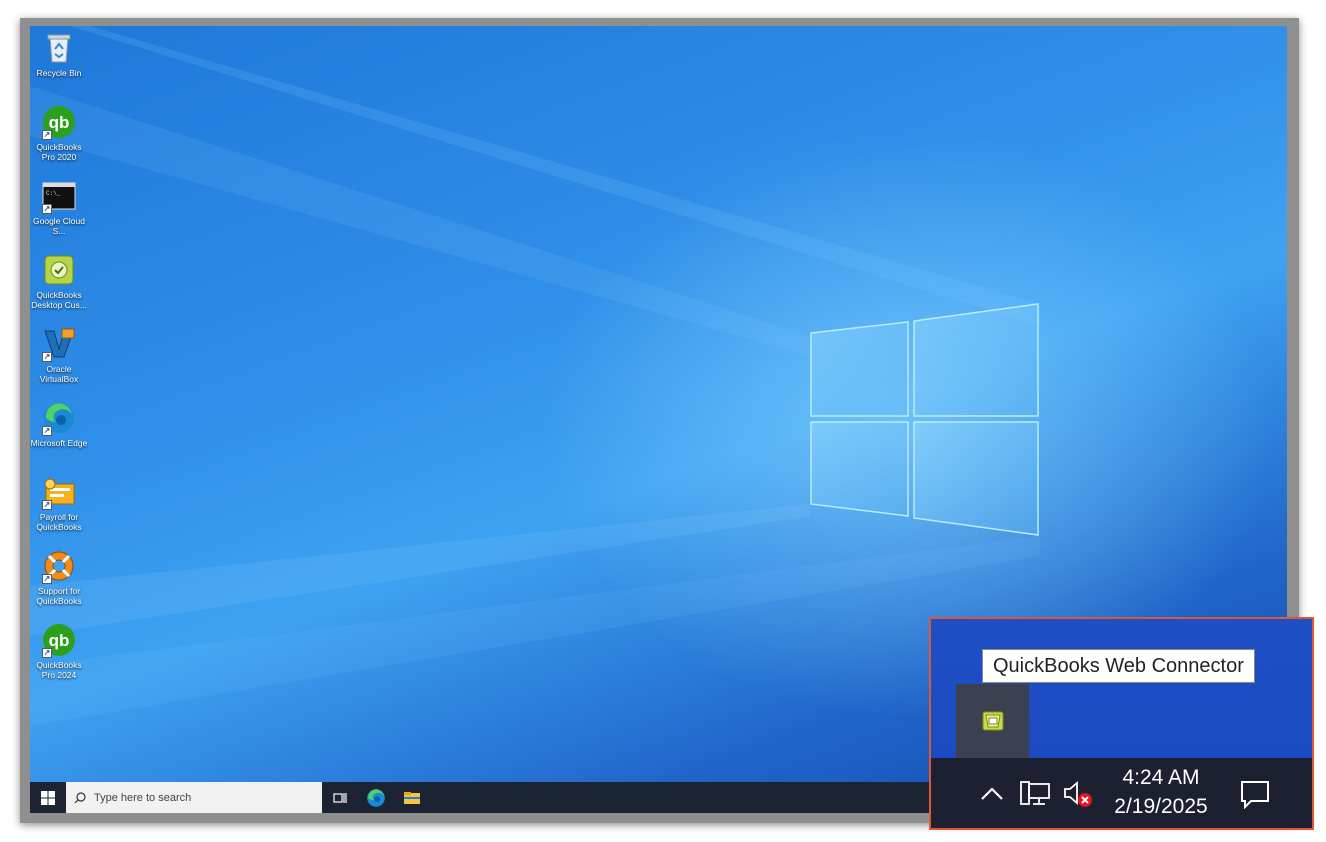 The height and width of the screenshot is (842, 1326). I want to click on show-hidden-icons-button, so click(992, 794).